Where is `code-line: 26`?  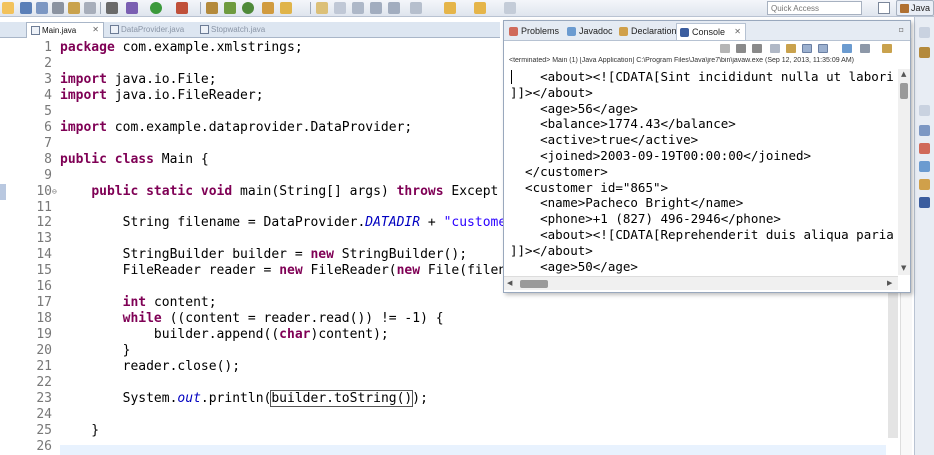 code-line: 26 is located at coordinates (467, 447).